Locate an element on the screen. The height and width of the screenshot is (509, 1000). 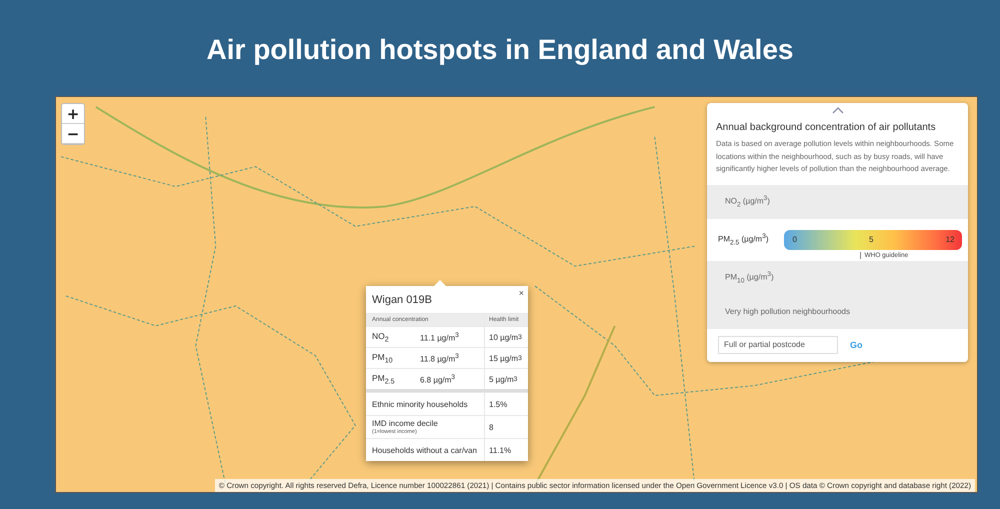
table-cell-text: Households without a car/van is located at coordinates (425, 450).